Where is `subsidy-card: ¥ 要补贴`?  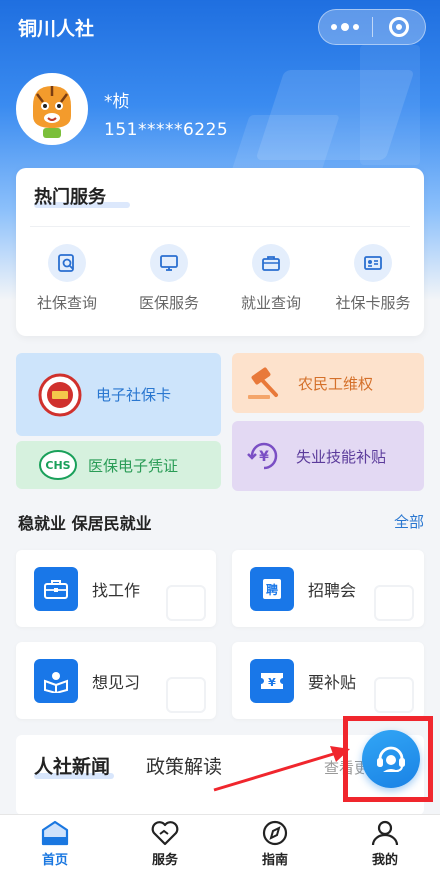
subsidy-card: ¥ 要补贴 is located at coordinates (328, 680).